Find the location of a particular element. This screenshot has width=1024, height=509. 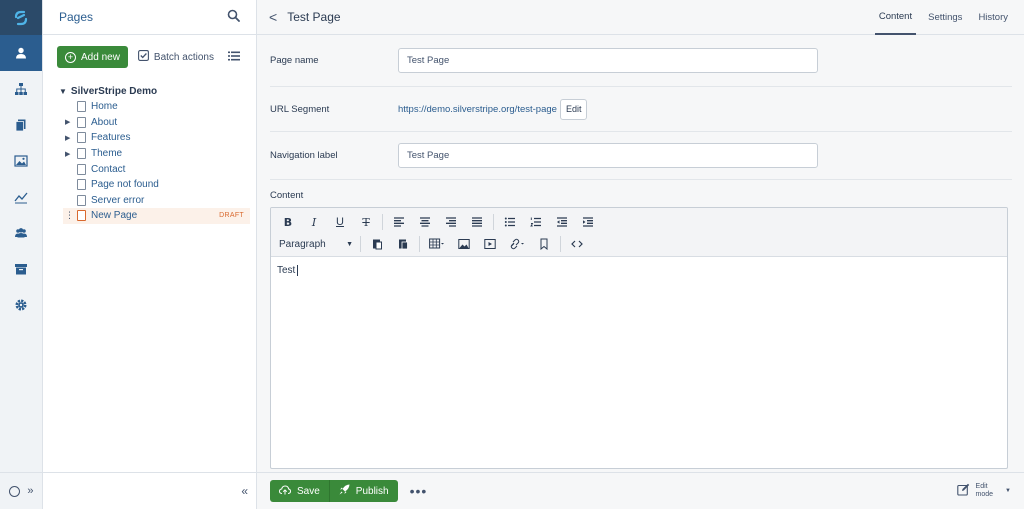

italic-icon: I is located at coordinates (314, 222).